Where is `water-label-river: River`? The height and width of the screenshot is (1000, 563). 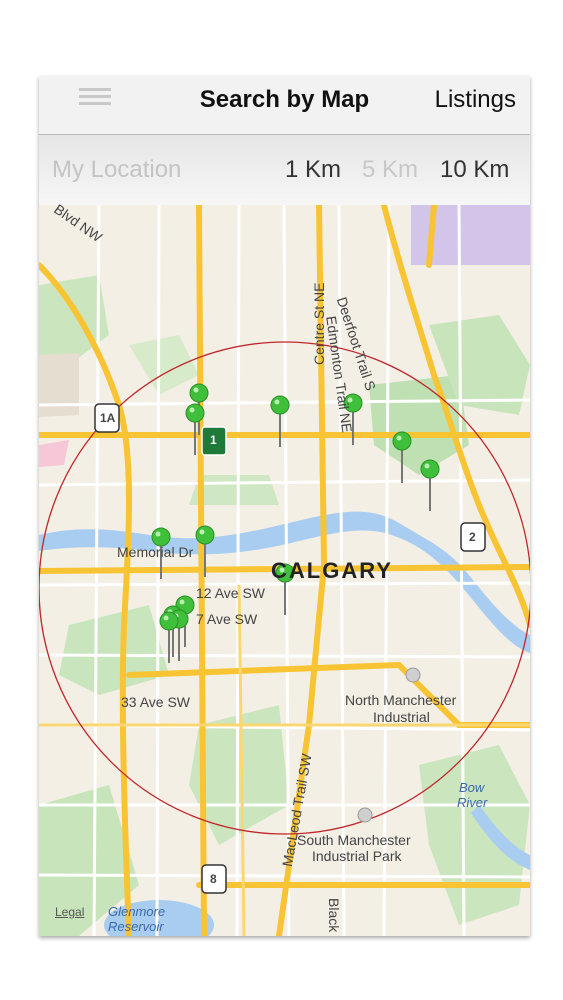 water-label-river: River is located at coordinates (472, 802).